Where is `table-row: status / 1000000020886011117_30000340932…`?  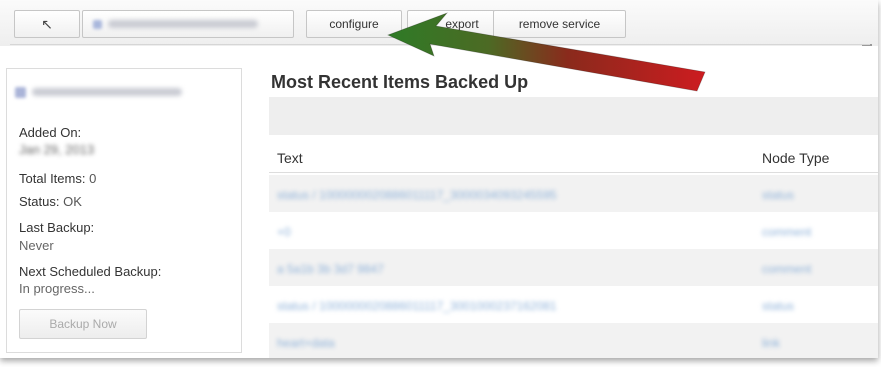
table-row: status / 1000000020886011117_30000340932… is located at coordinates (573, 193).